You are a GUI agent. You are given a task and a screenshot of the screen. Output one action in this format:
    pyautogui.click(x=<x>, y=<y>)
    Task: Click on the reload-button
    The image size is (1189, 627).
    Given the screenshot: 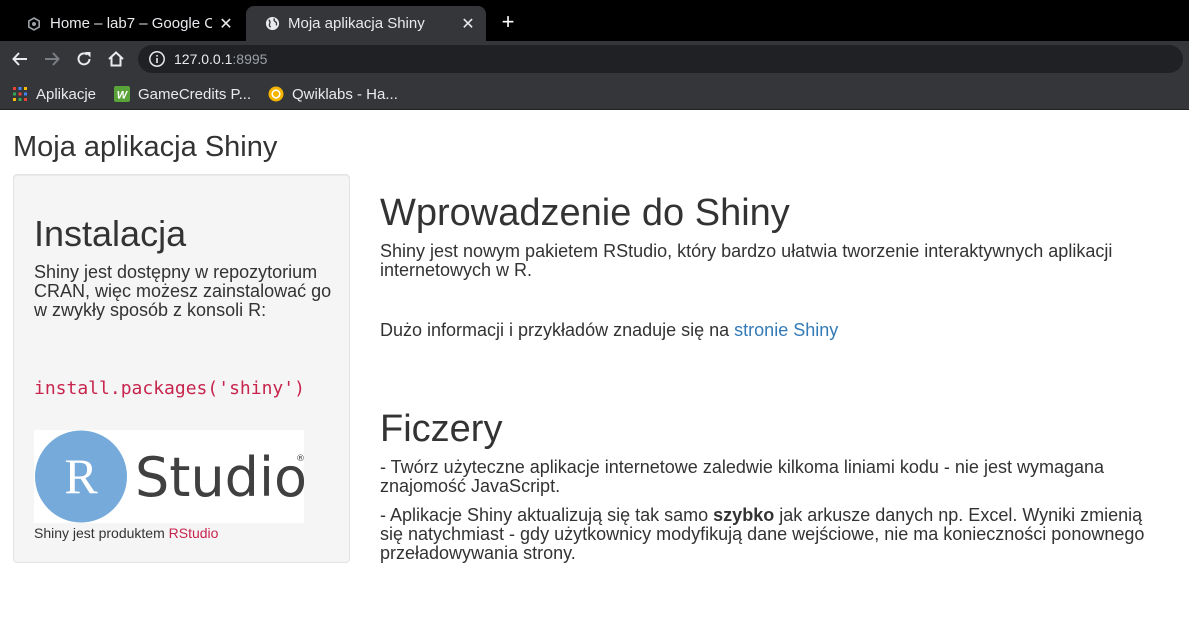 What is the action you would take?
    pyautogui.click(x=84, y=59)
    